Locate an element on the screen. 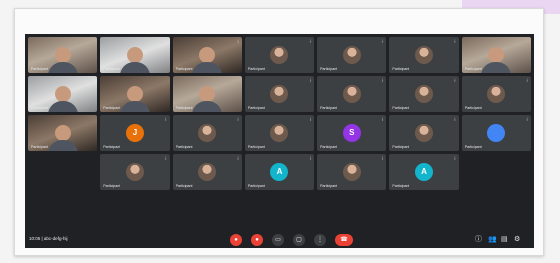  participant-tile: J Participant ⁝ is located at coordinates (135, 133).